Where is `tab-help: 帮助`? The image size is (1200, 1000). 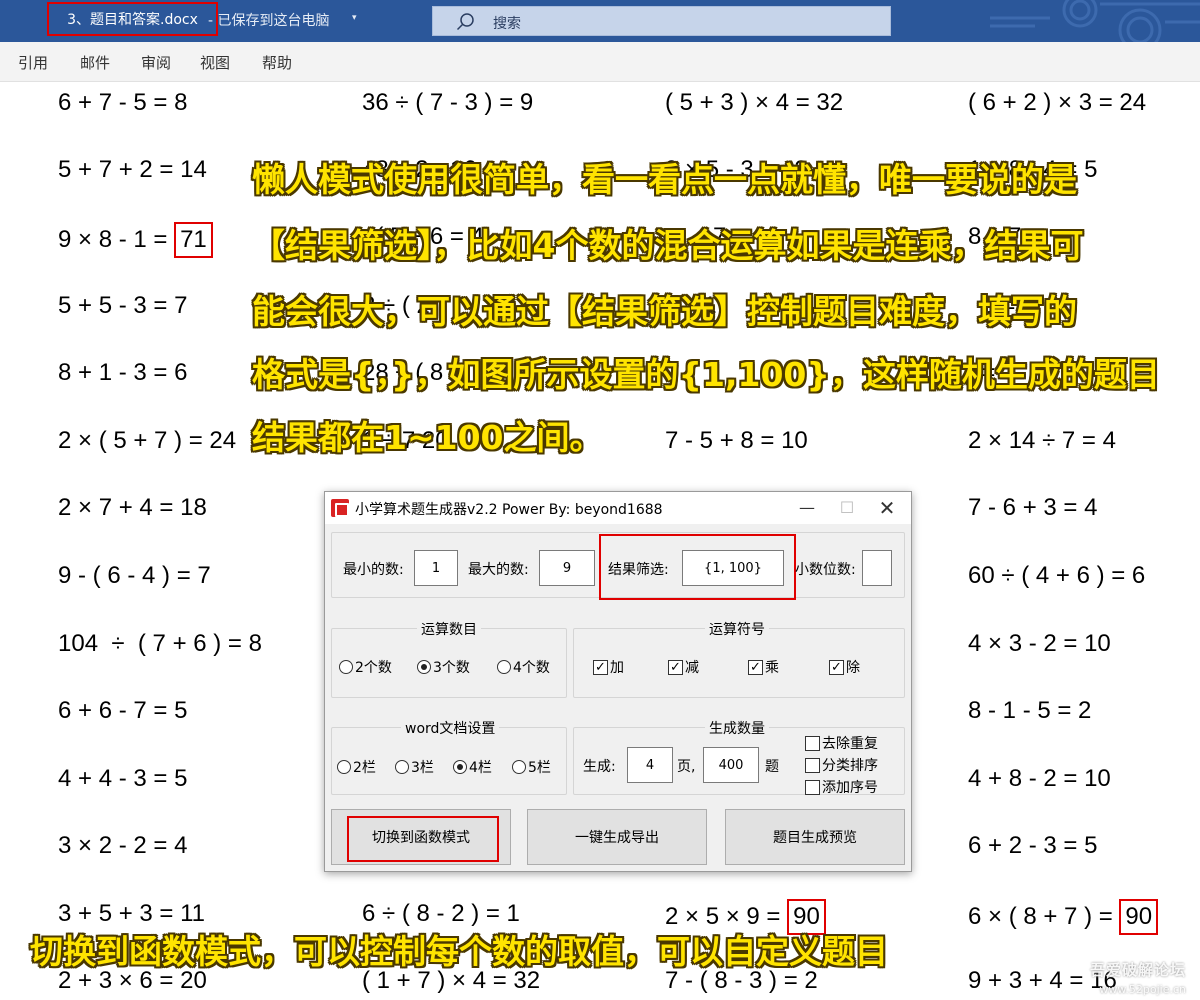 tab-help: 帮助 is located at coordinates (277, 62).